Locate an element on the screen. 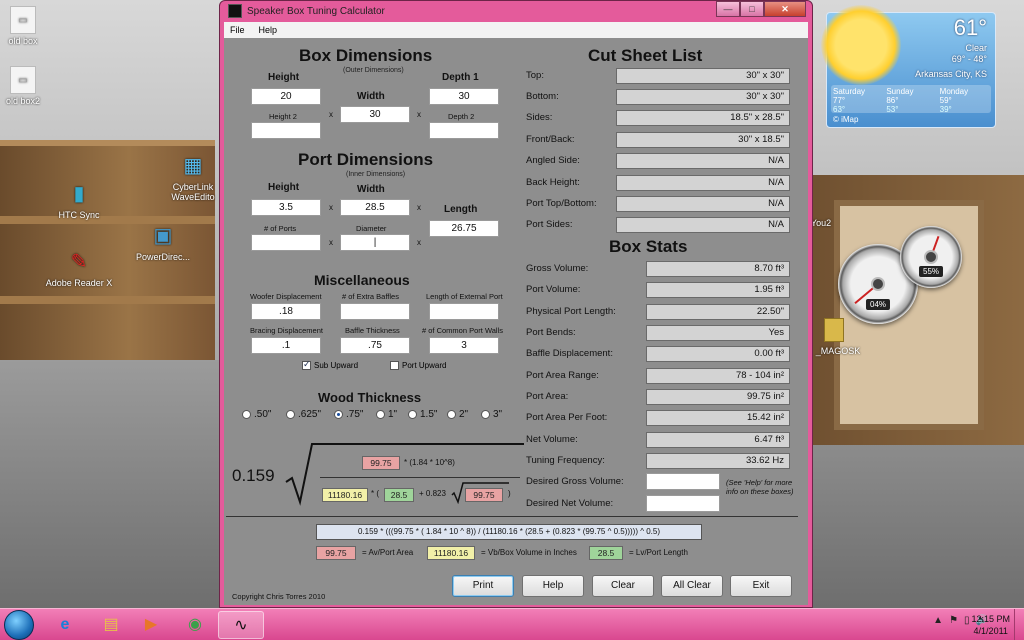  window-controls: — □ ✕ is located at coordinates (761, 9).